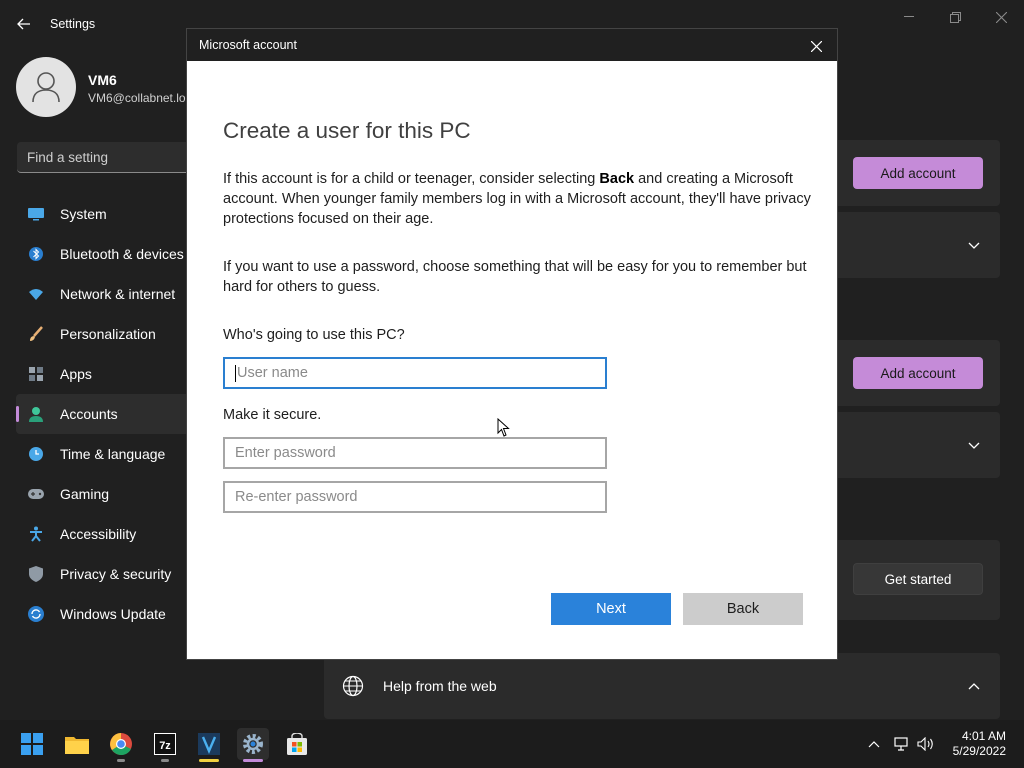 This screenshot has height=768, width=1024. I want to click on password-placeholder: Enter password, so click(285, 453).